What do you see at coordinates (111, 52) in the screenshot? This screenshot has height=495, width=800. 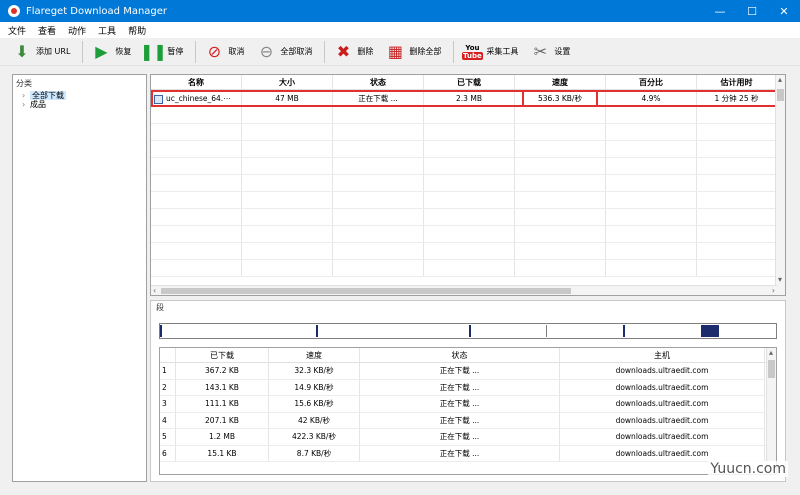 I see `resume-button: ▶ 恢复` at bounding box center [111, 52].